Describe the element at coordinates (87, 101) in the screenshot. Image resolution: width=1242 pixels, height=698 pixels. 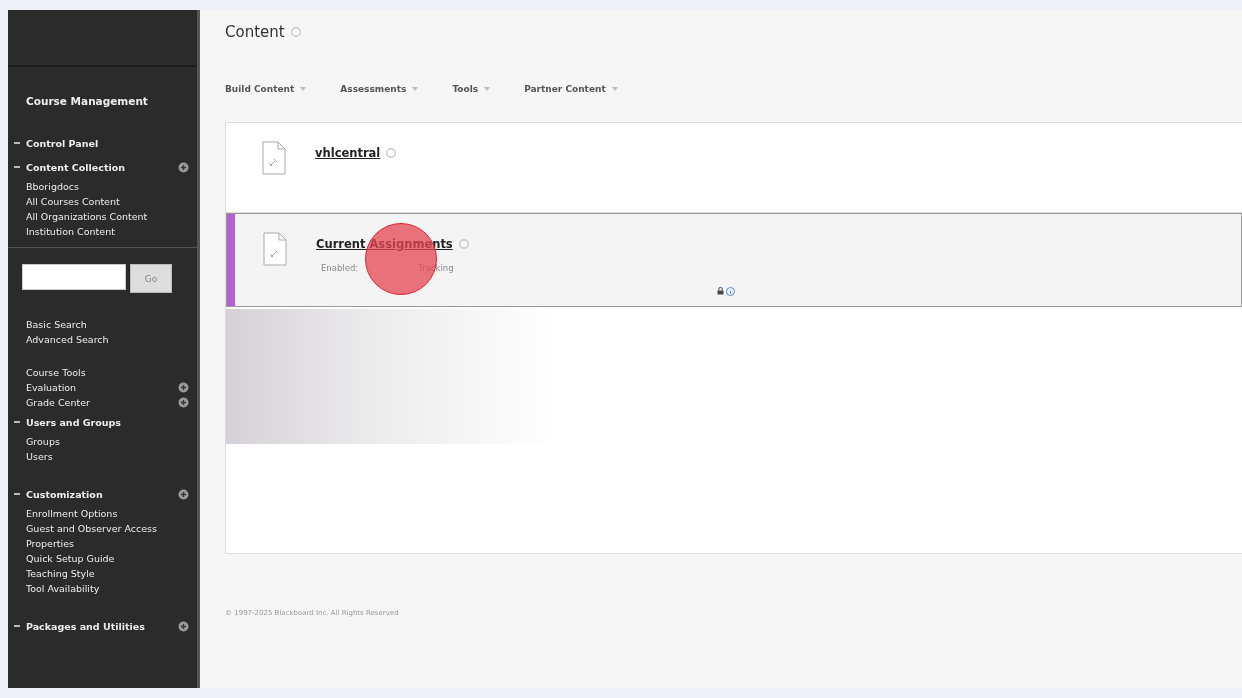
I see `sidebar-heading: Course Management` at that location.